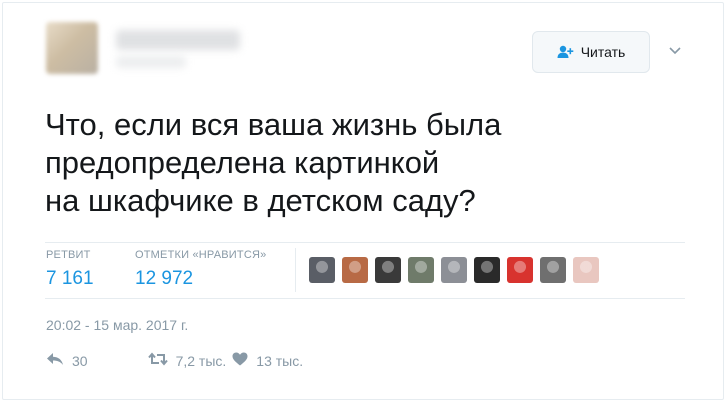  I want to click on author-avatar, so click(72, 48).